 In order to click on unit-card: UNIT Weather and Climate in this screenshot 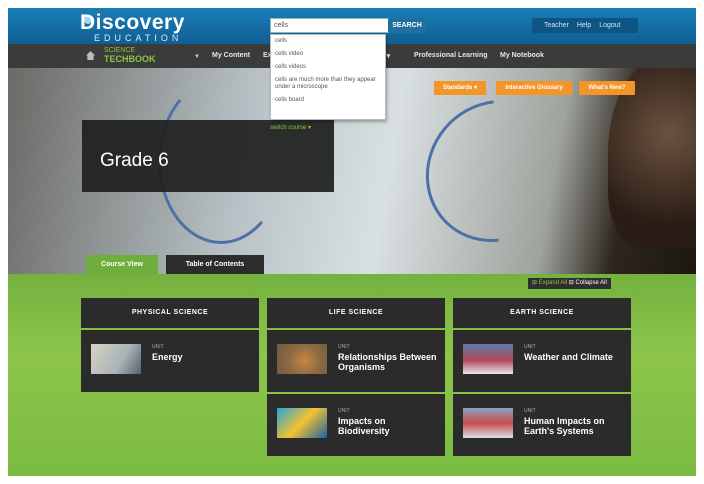, I will do `click(542, 361)`.